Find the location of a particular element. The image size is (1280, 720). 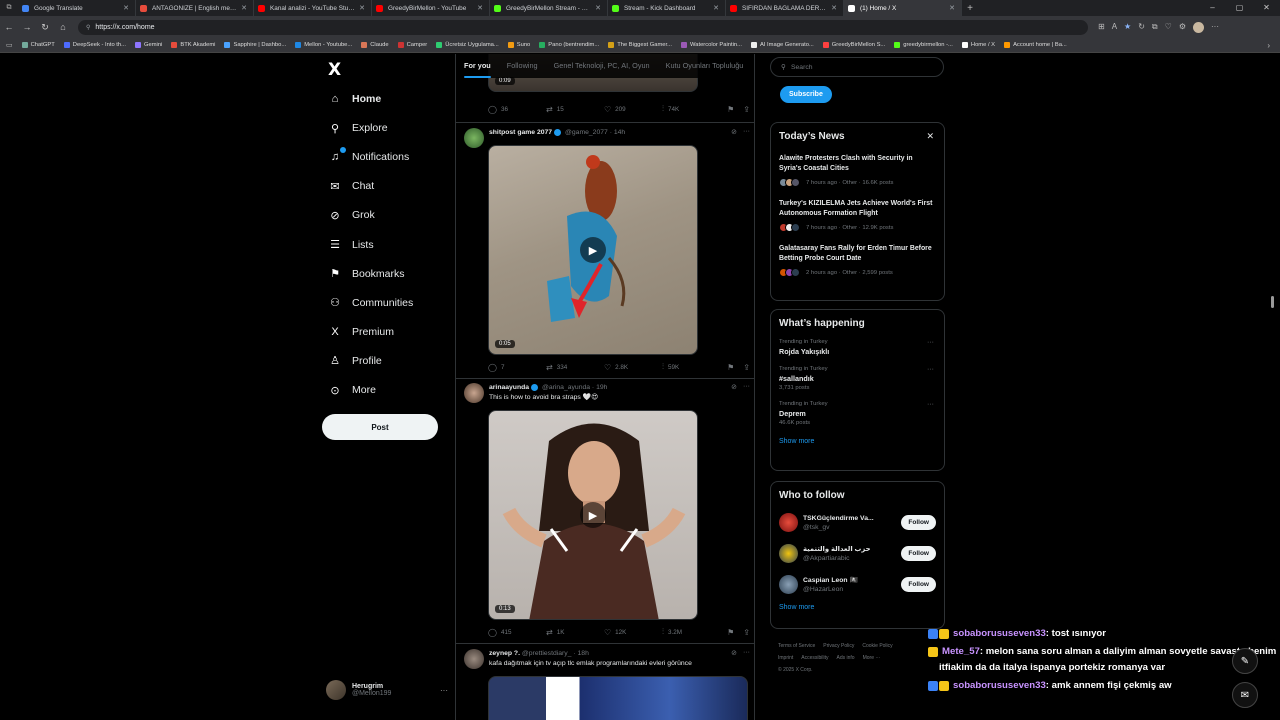

bookmark-item: Gemini is located at coordinates (148, 45).